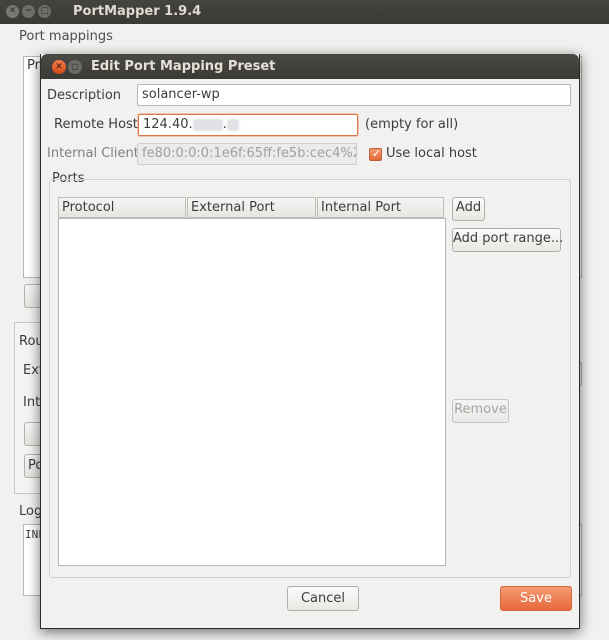 Image resolution: width=609 pixels, height=640 pixels. I want to click on remote-host-field: 124.40.., so click(248, 125).